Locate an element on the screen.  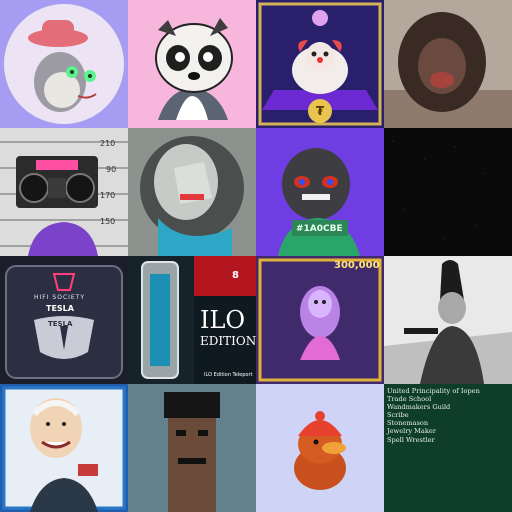
svg-text: 90 is located at coordinates (111, 169).